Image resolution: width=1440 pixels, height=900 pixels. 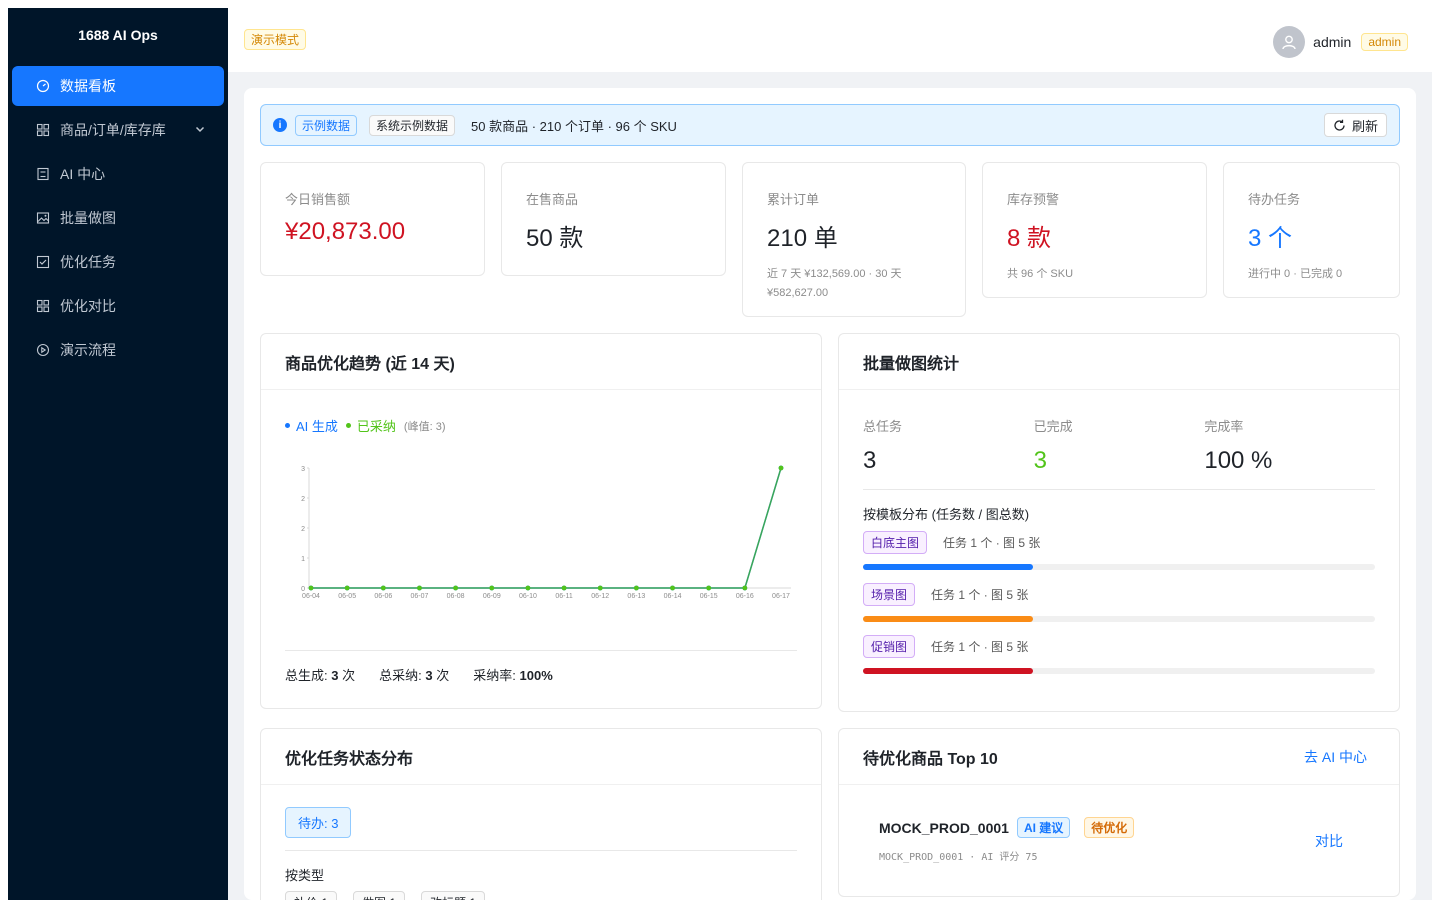 What do you see at coordinates (456, 596) in the screenshot?
I see `x-tick-label: 06-08` at bounding box center [456, 596].